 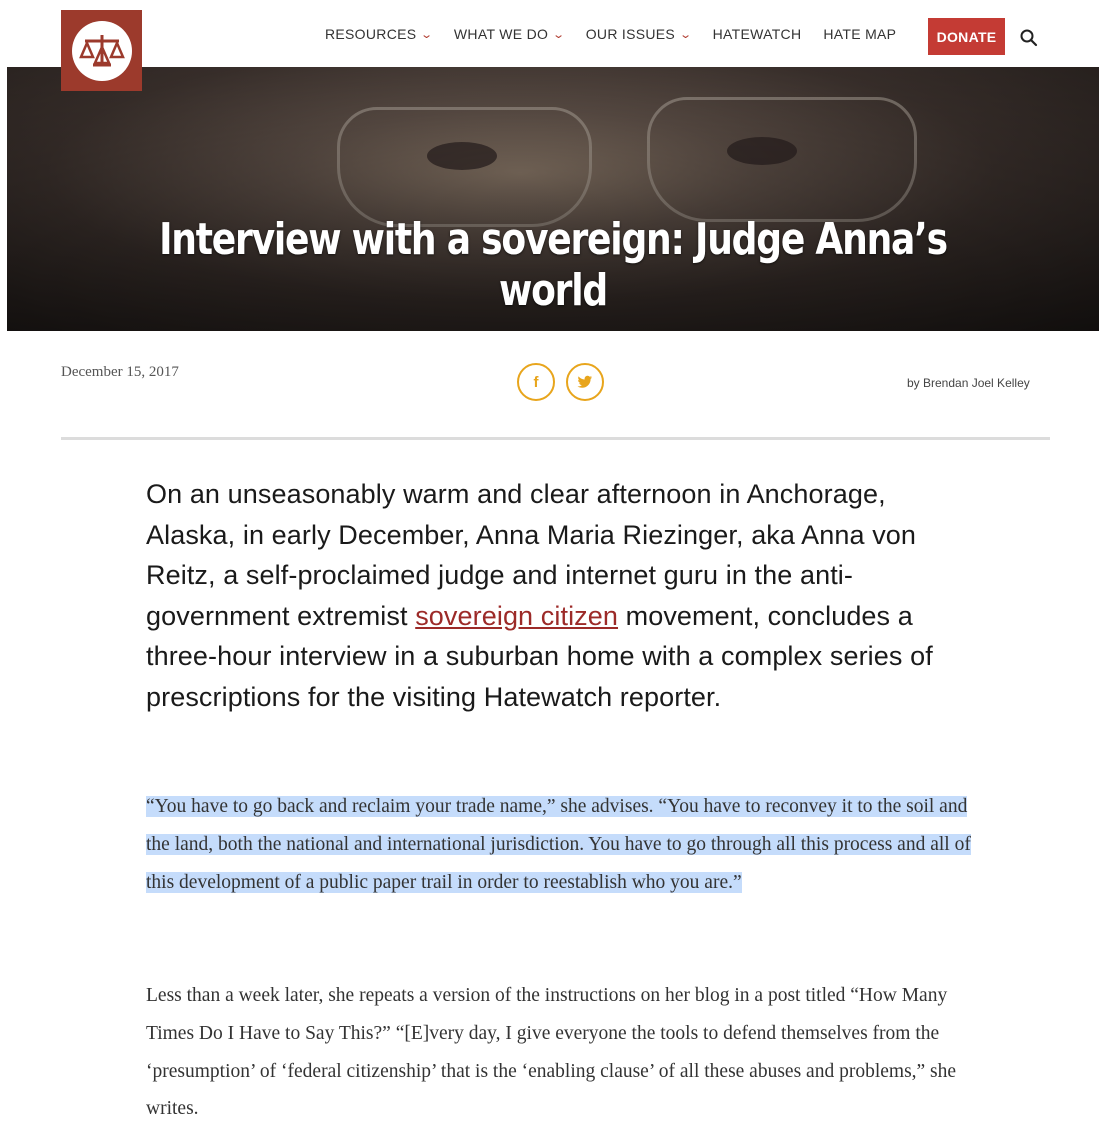 What do you see at coordinates (501, 34) in the screenshot?
I see `nav-item-label: WHAT WE DO` at bounding box center [501, 34].